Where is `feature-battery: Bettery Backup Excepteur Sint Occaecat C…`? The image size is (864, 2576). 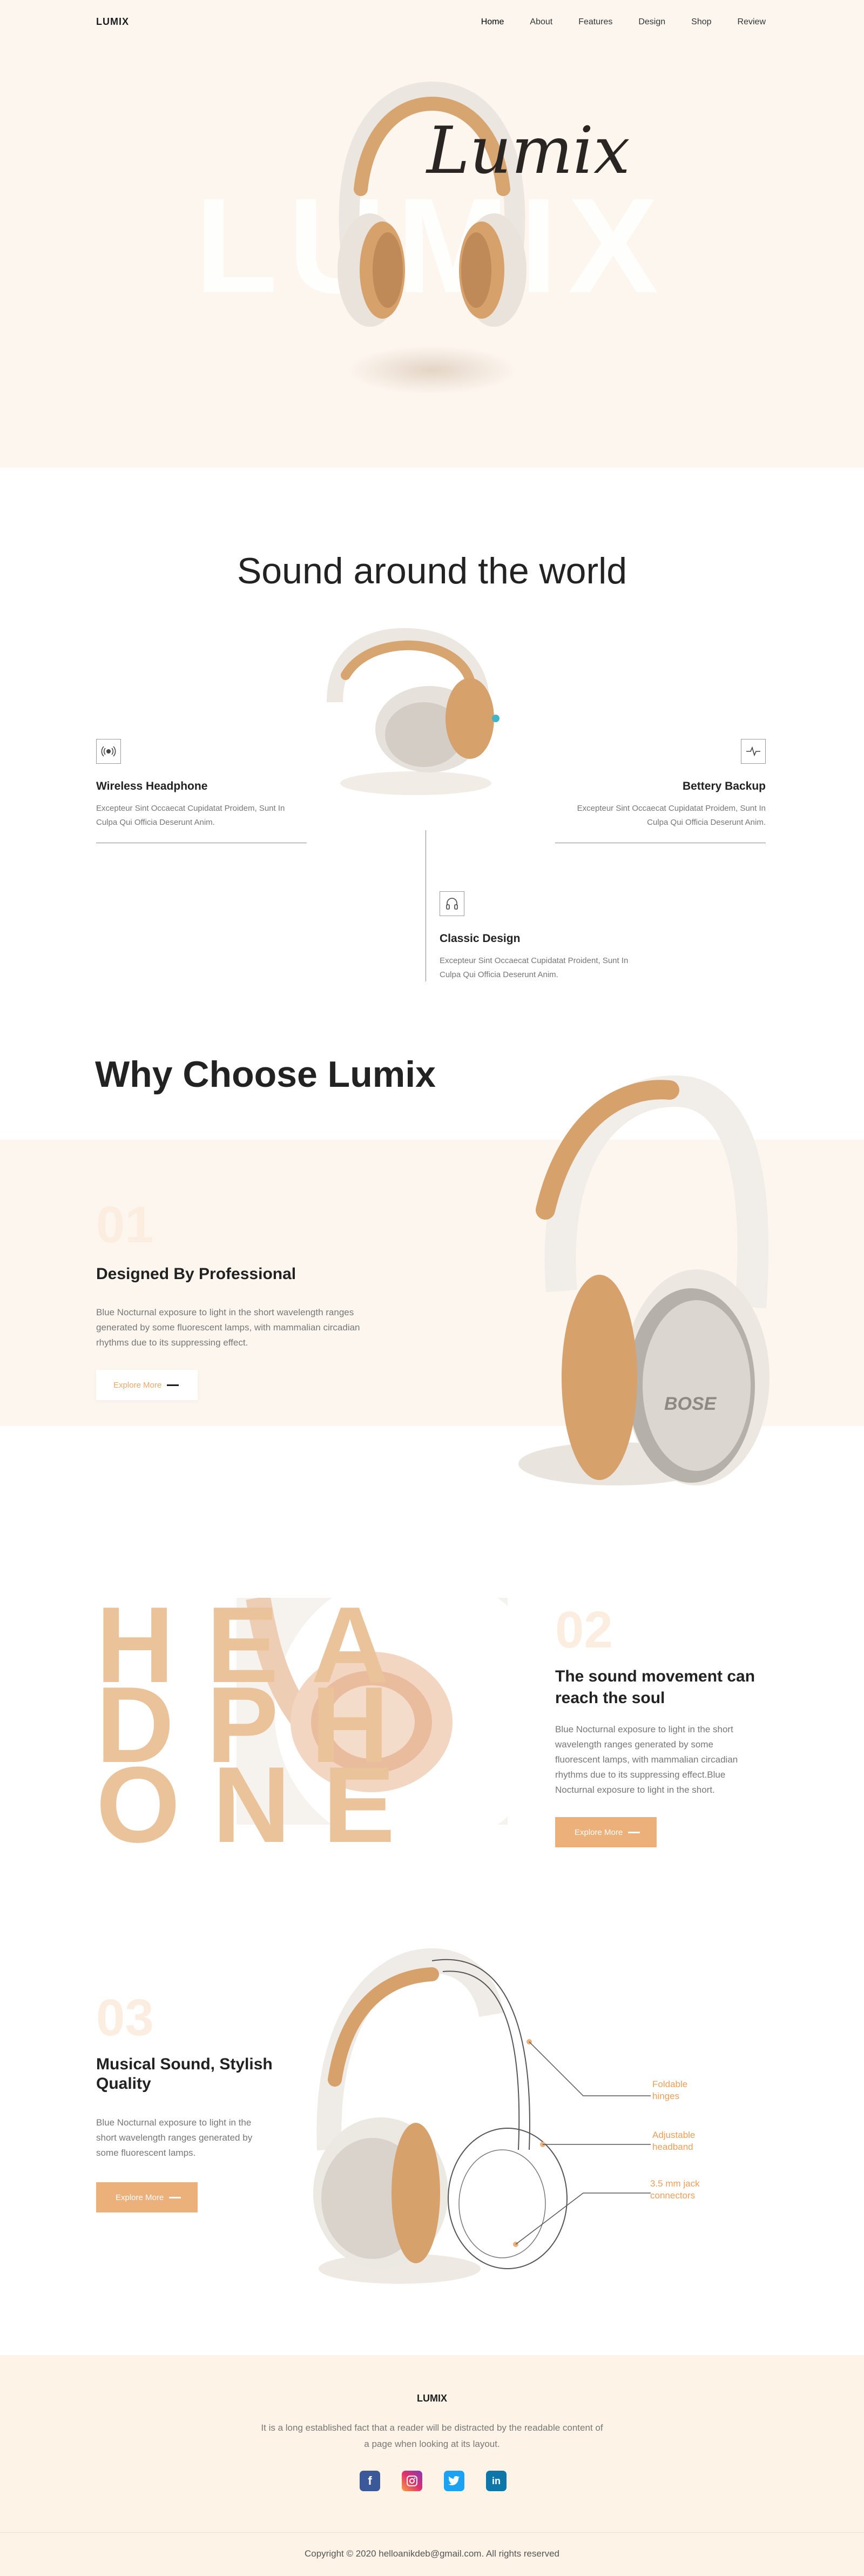
feature-battery: Bettery Backup Excepteur Sint Occaecat C… is located at coordinates (661, 791).